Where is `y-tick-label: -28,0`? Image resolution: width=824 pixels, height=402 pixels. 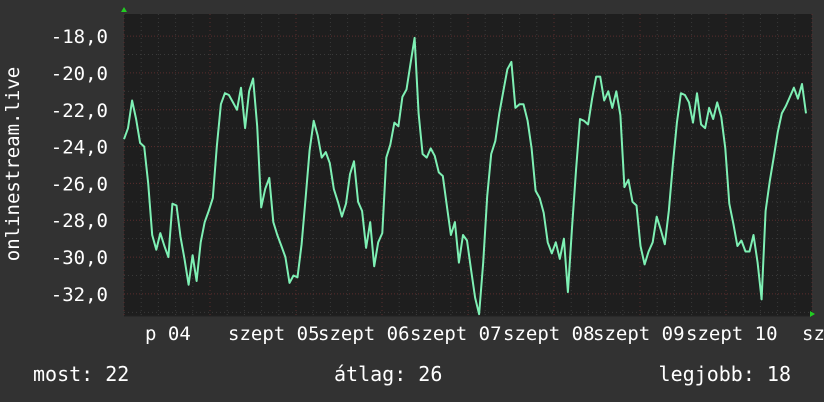
y-tick-label: -28,0 is located at coordinates (79, 221).